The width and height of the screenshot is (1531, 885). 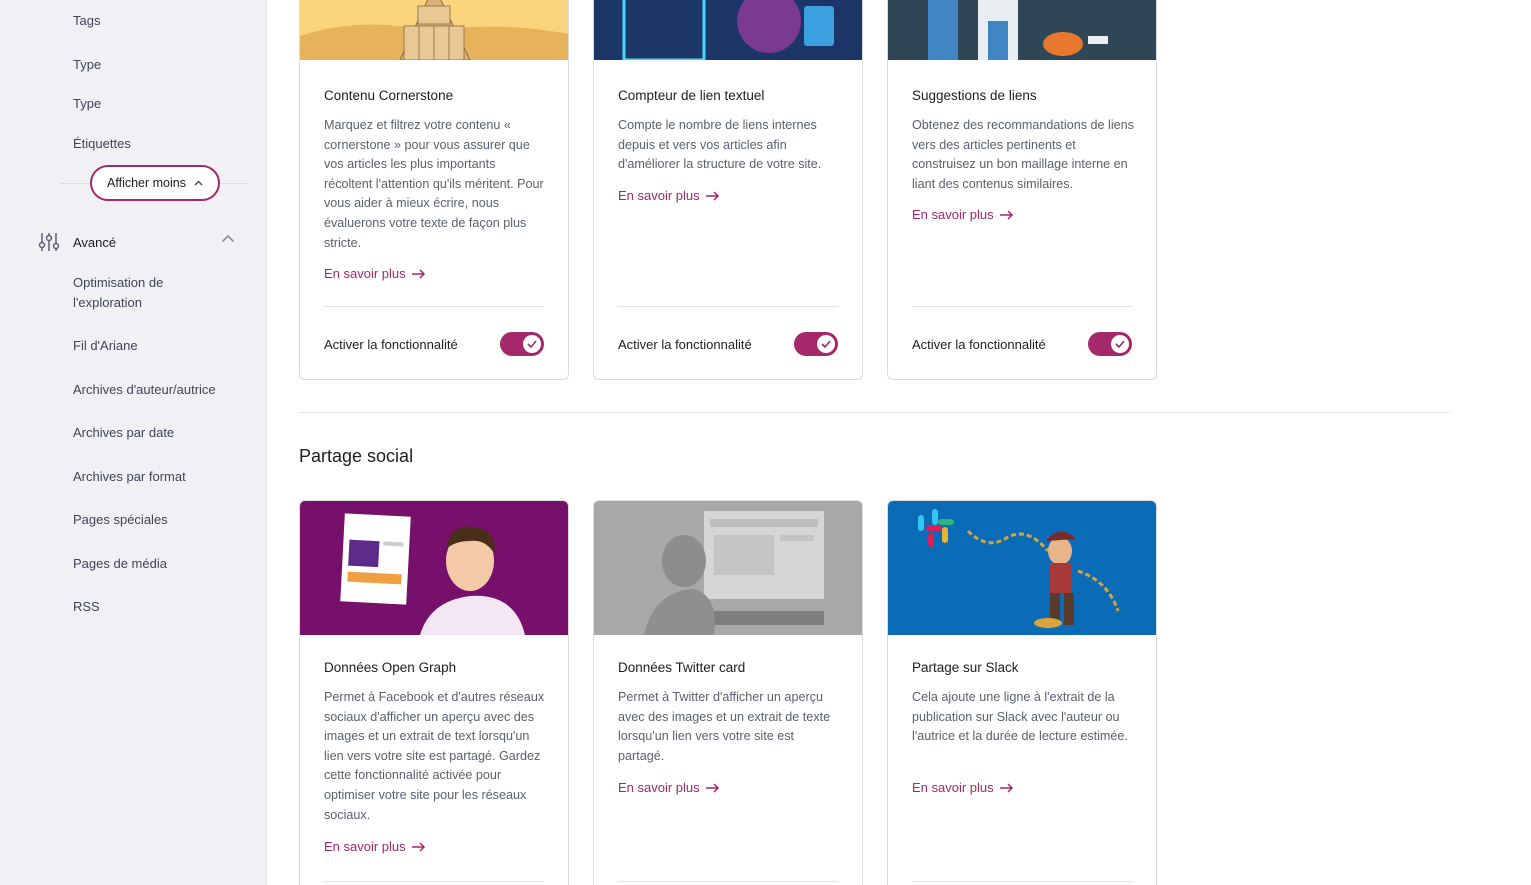 I want to click on show-less-label: Afficher moins, so click(x=146, y=183).